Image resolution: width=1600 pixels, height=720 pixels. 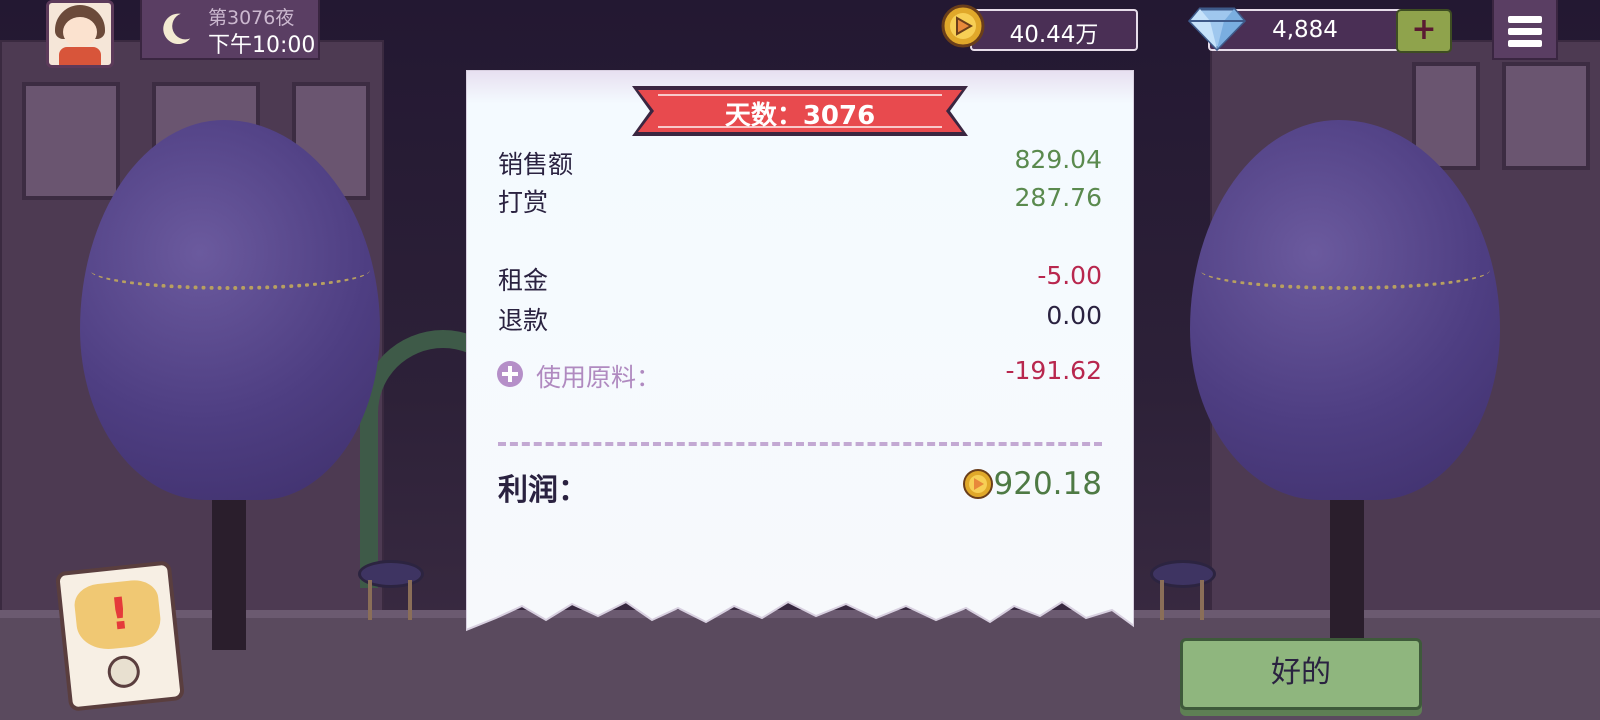 What do you see at coordinates (251, 18) in the screenshot?
I see `night-counter: 第3076夜` at bounding box center [251, 18].